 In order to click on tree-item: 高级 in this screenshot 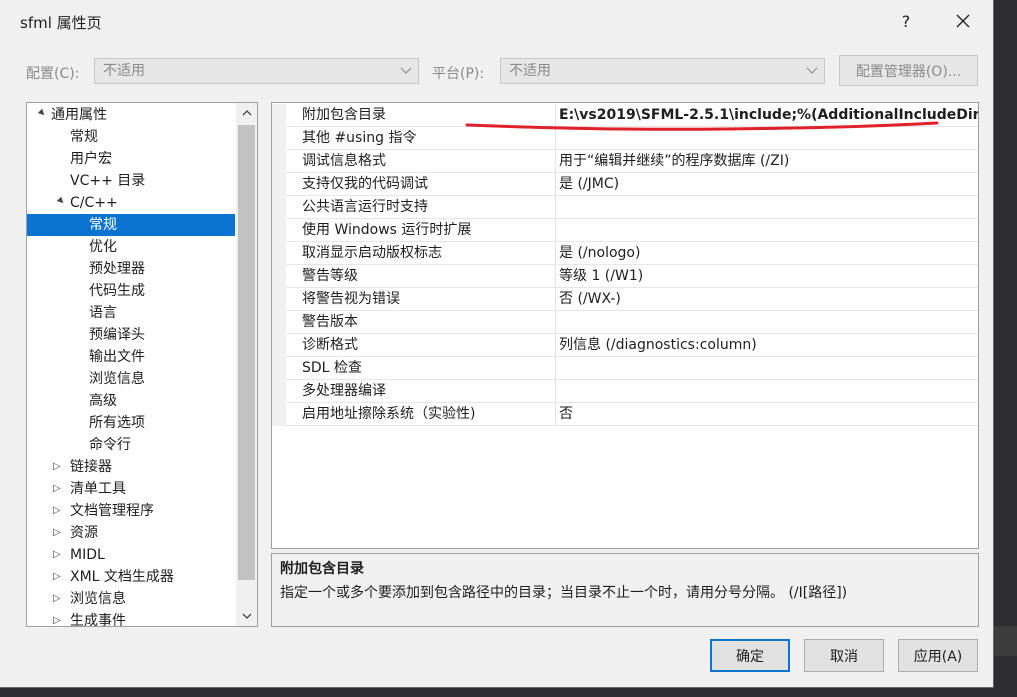, I will do `click(131, 401)`.